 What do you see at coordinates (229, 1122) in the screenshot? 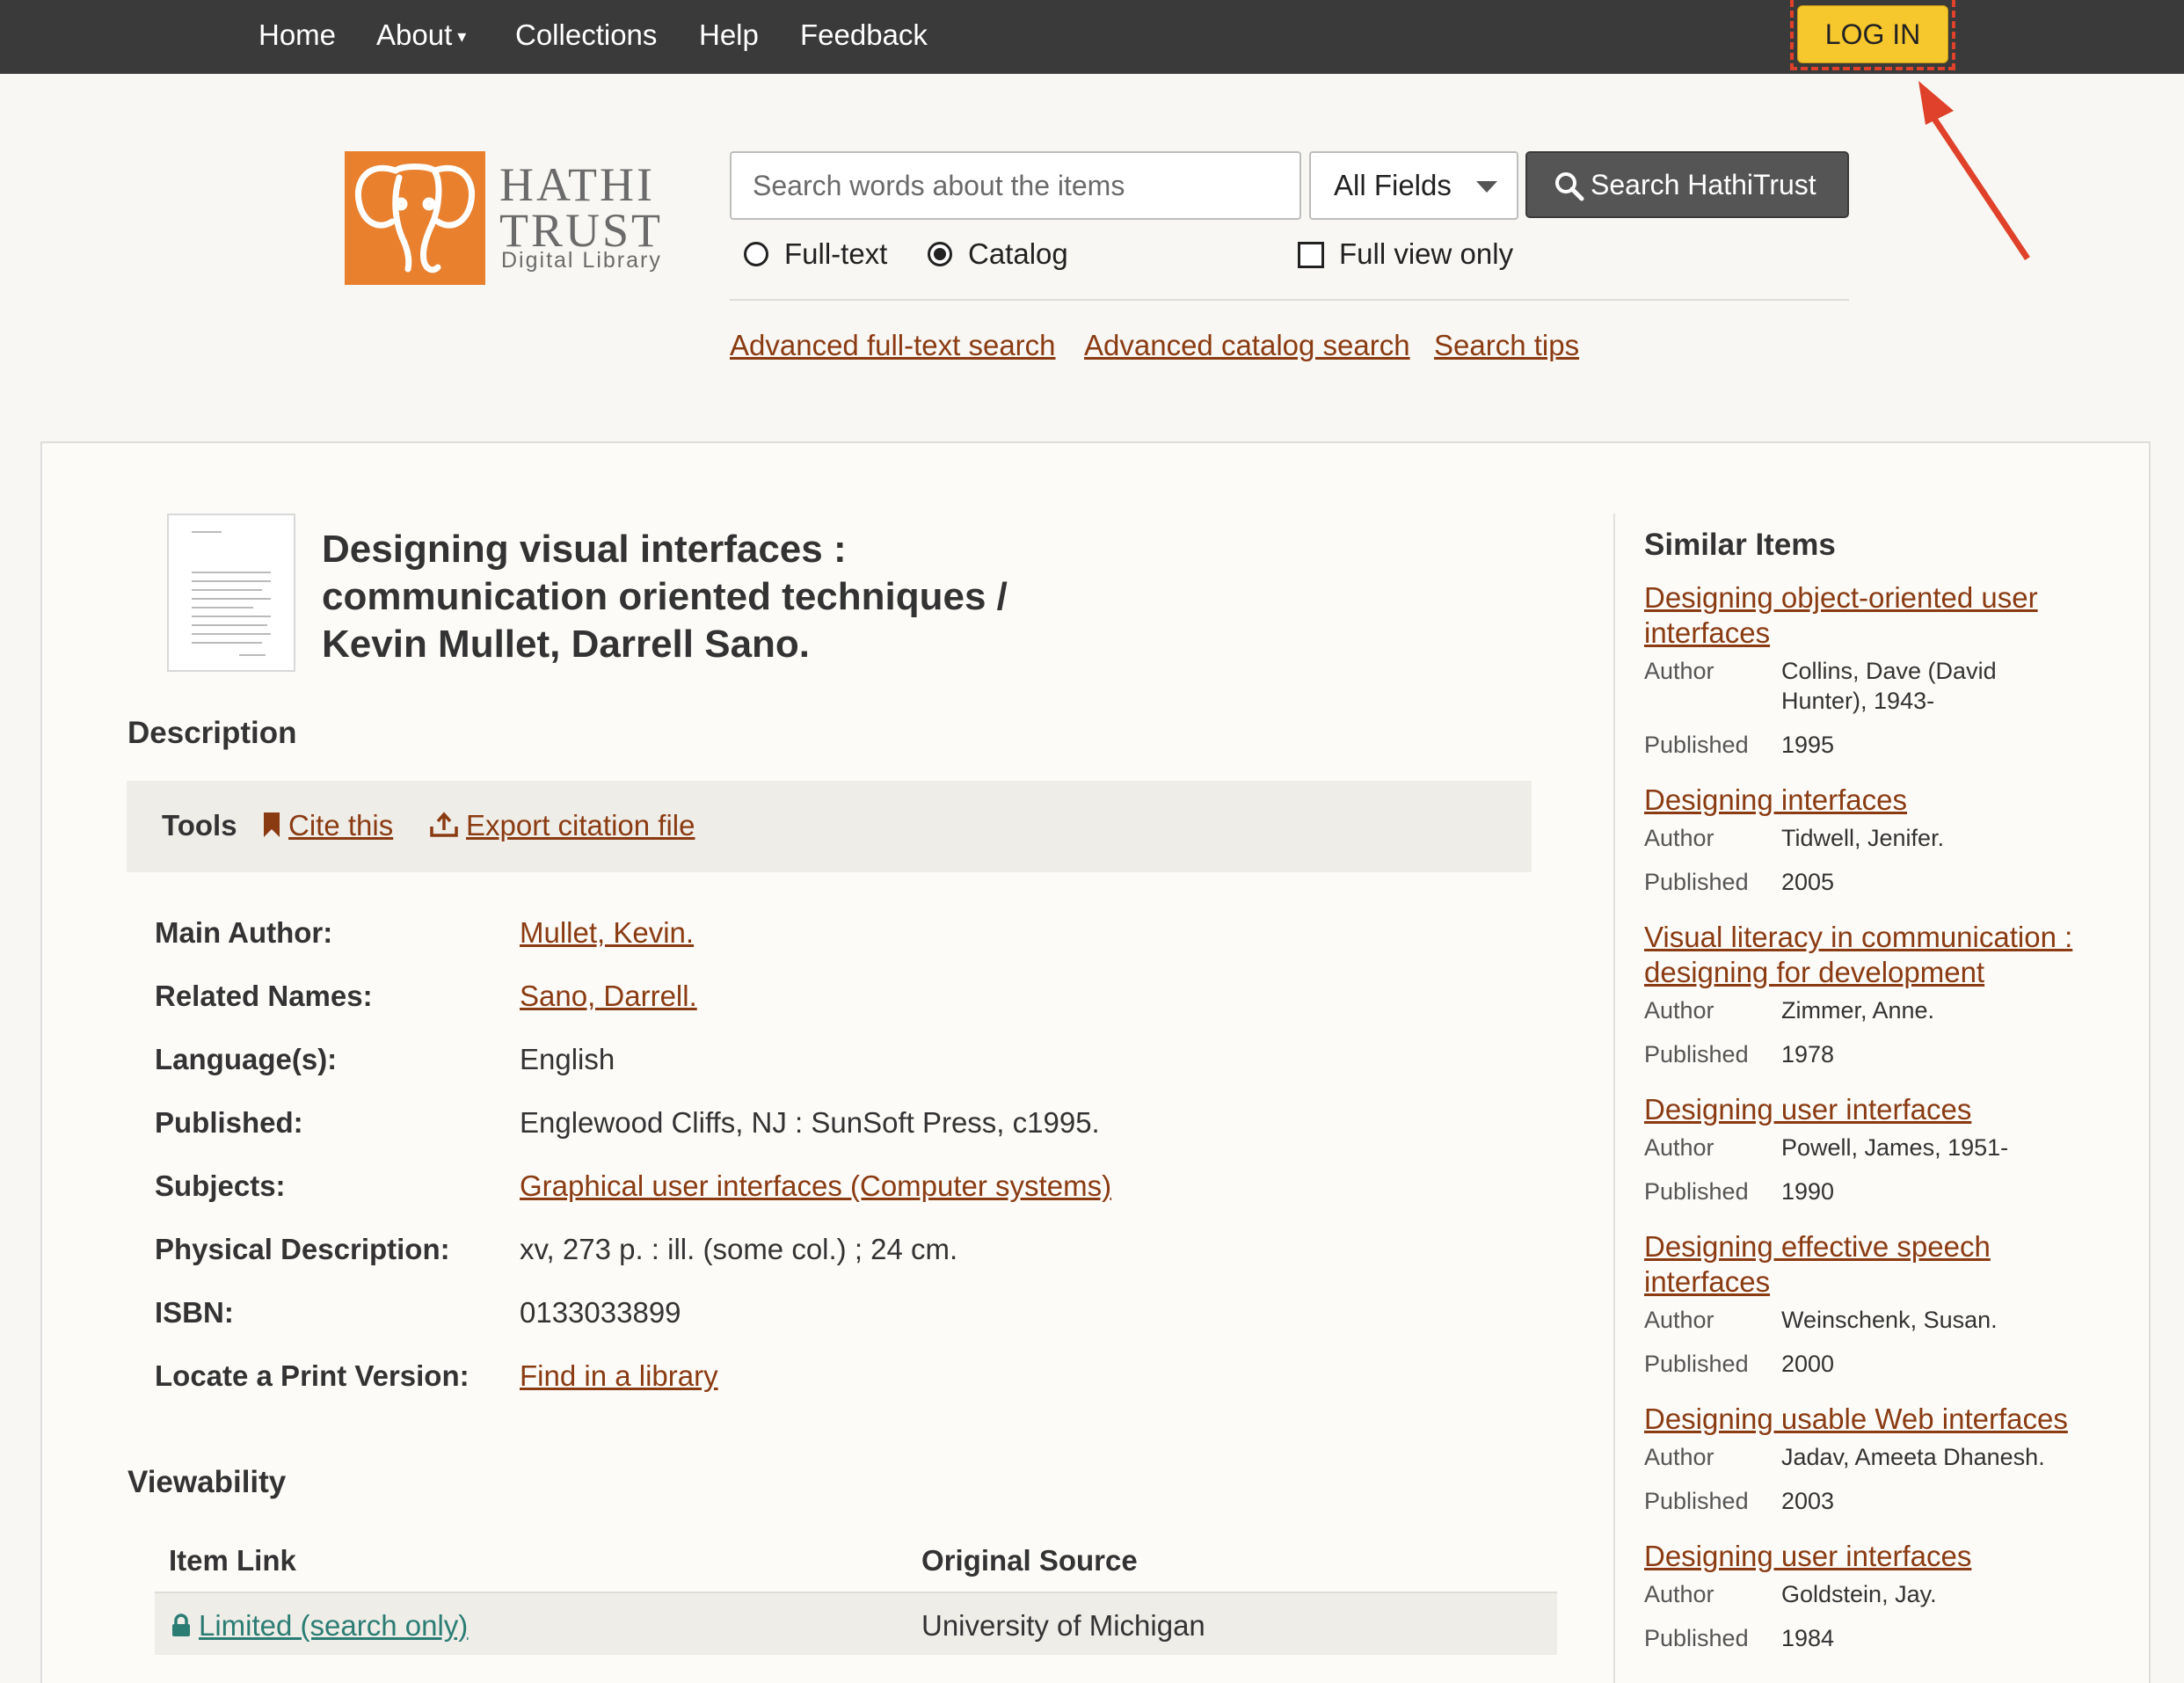
I see `detail-label-published: Published:` at bounding box center [229, 1122].